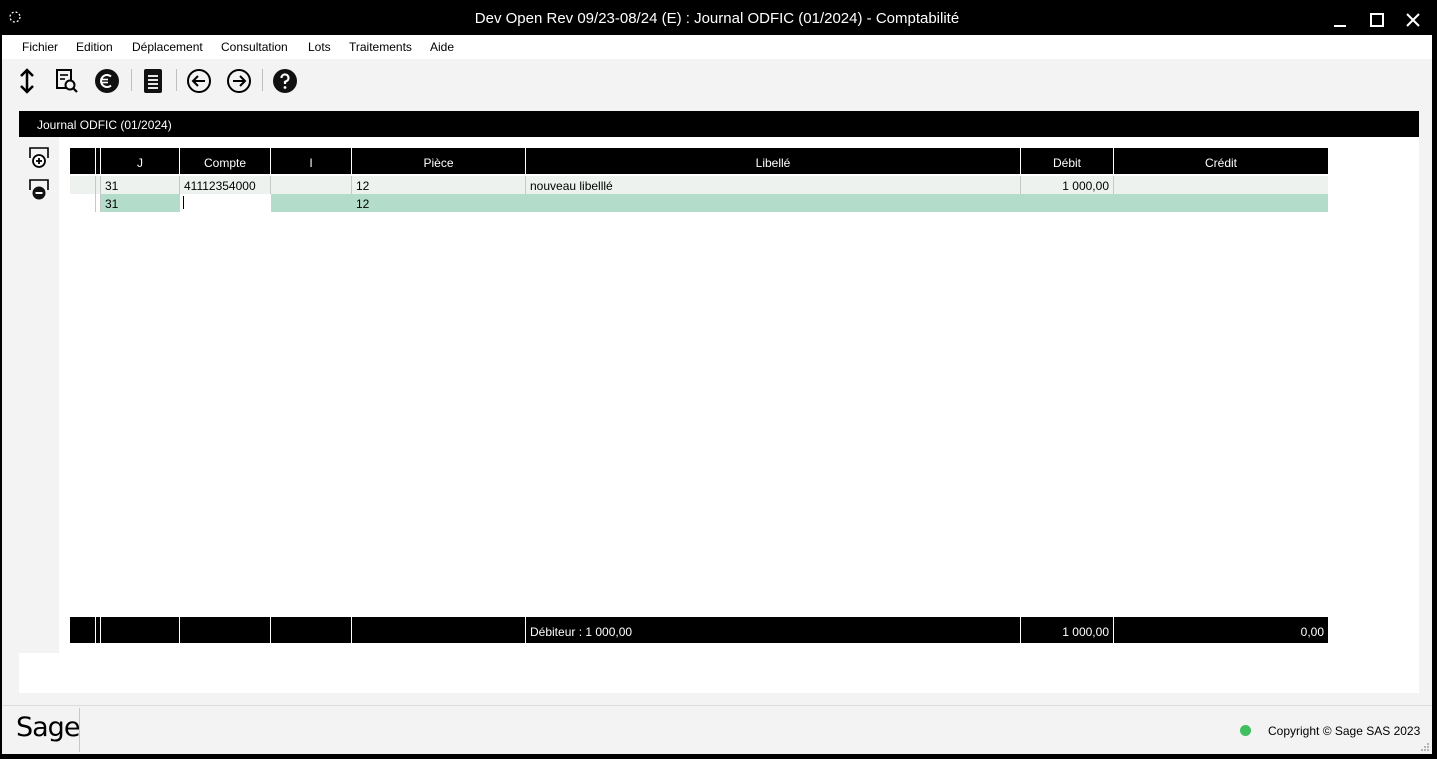 The height and width of the screenshot is (759, 1437). Describe the element at coordinates (94, 47) in the screenshot. I see `menu-edition: Edition` at that location.